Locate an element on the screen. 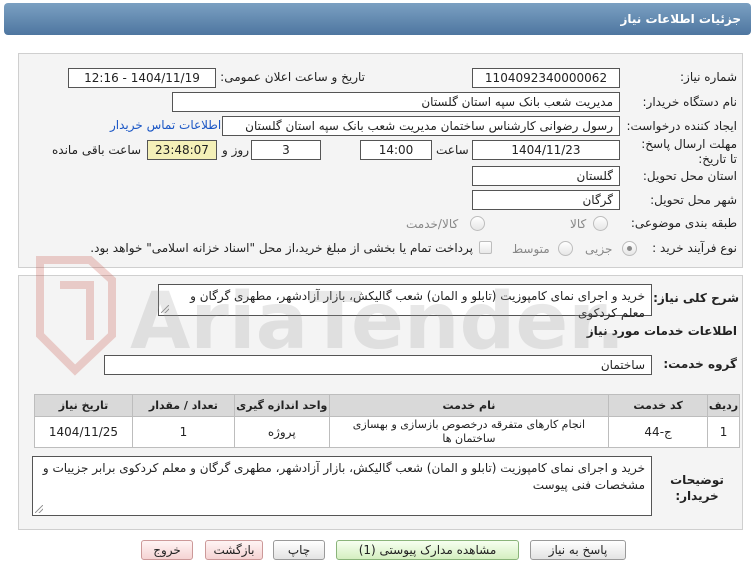 The image size is (755, 574). page-title-bar: جزئیات اطلاعات نیاز is located at coordinates (377, 19).